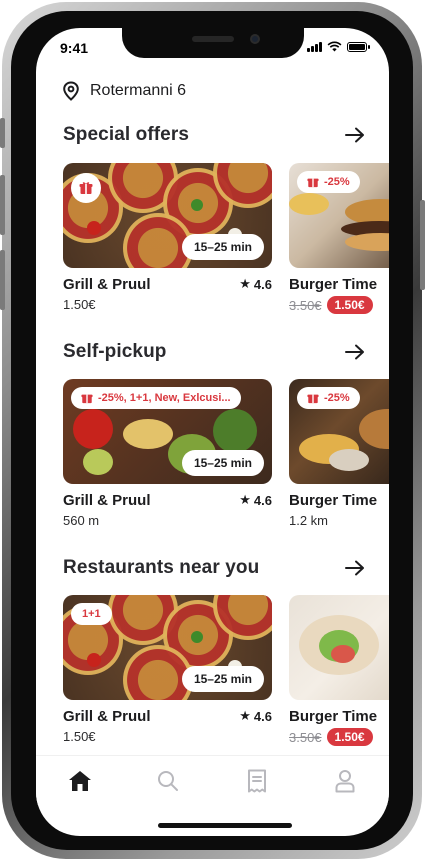 The width and height of the screenshot is (425, 861). What do you see at coordinates (81, 520) in the screenshot?
I see `distance: 560 m` at bounding box center [81, 520].